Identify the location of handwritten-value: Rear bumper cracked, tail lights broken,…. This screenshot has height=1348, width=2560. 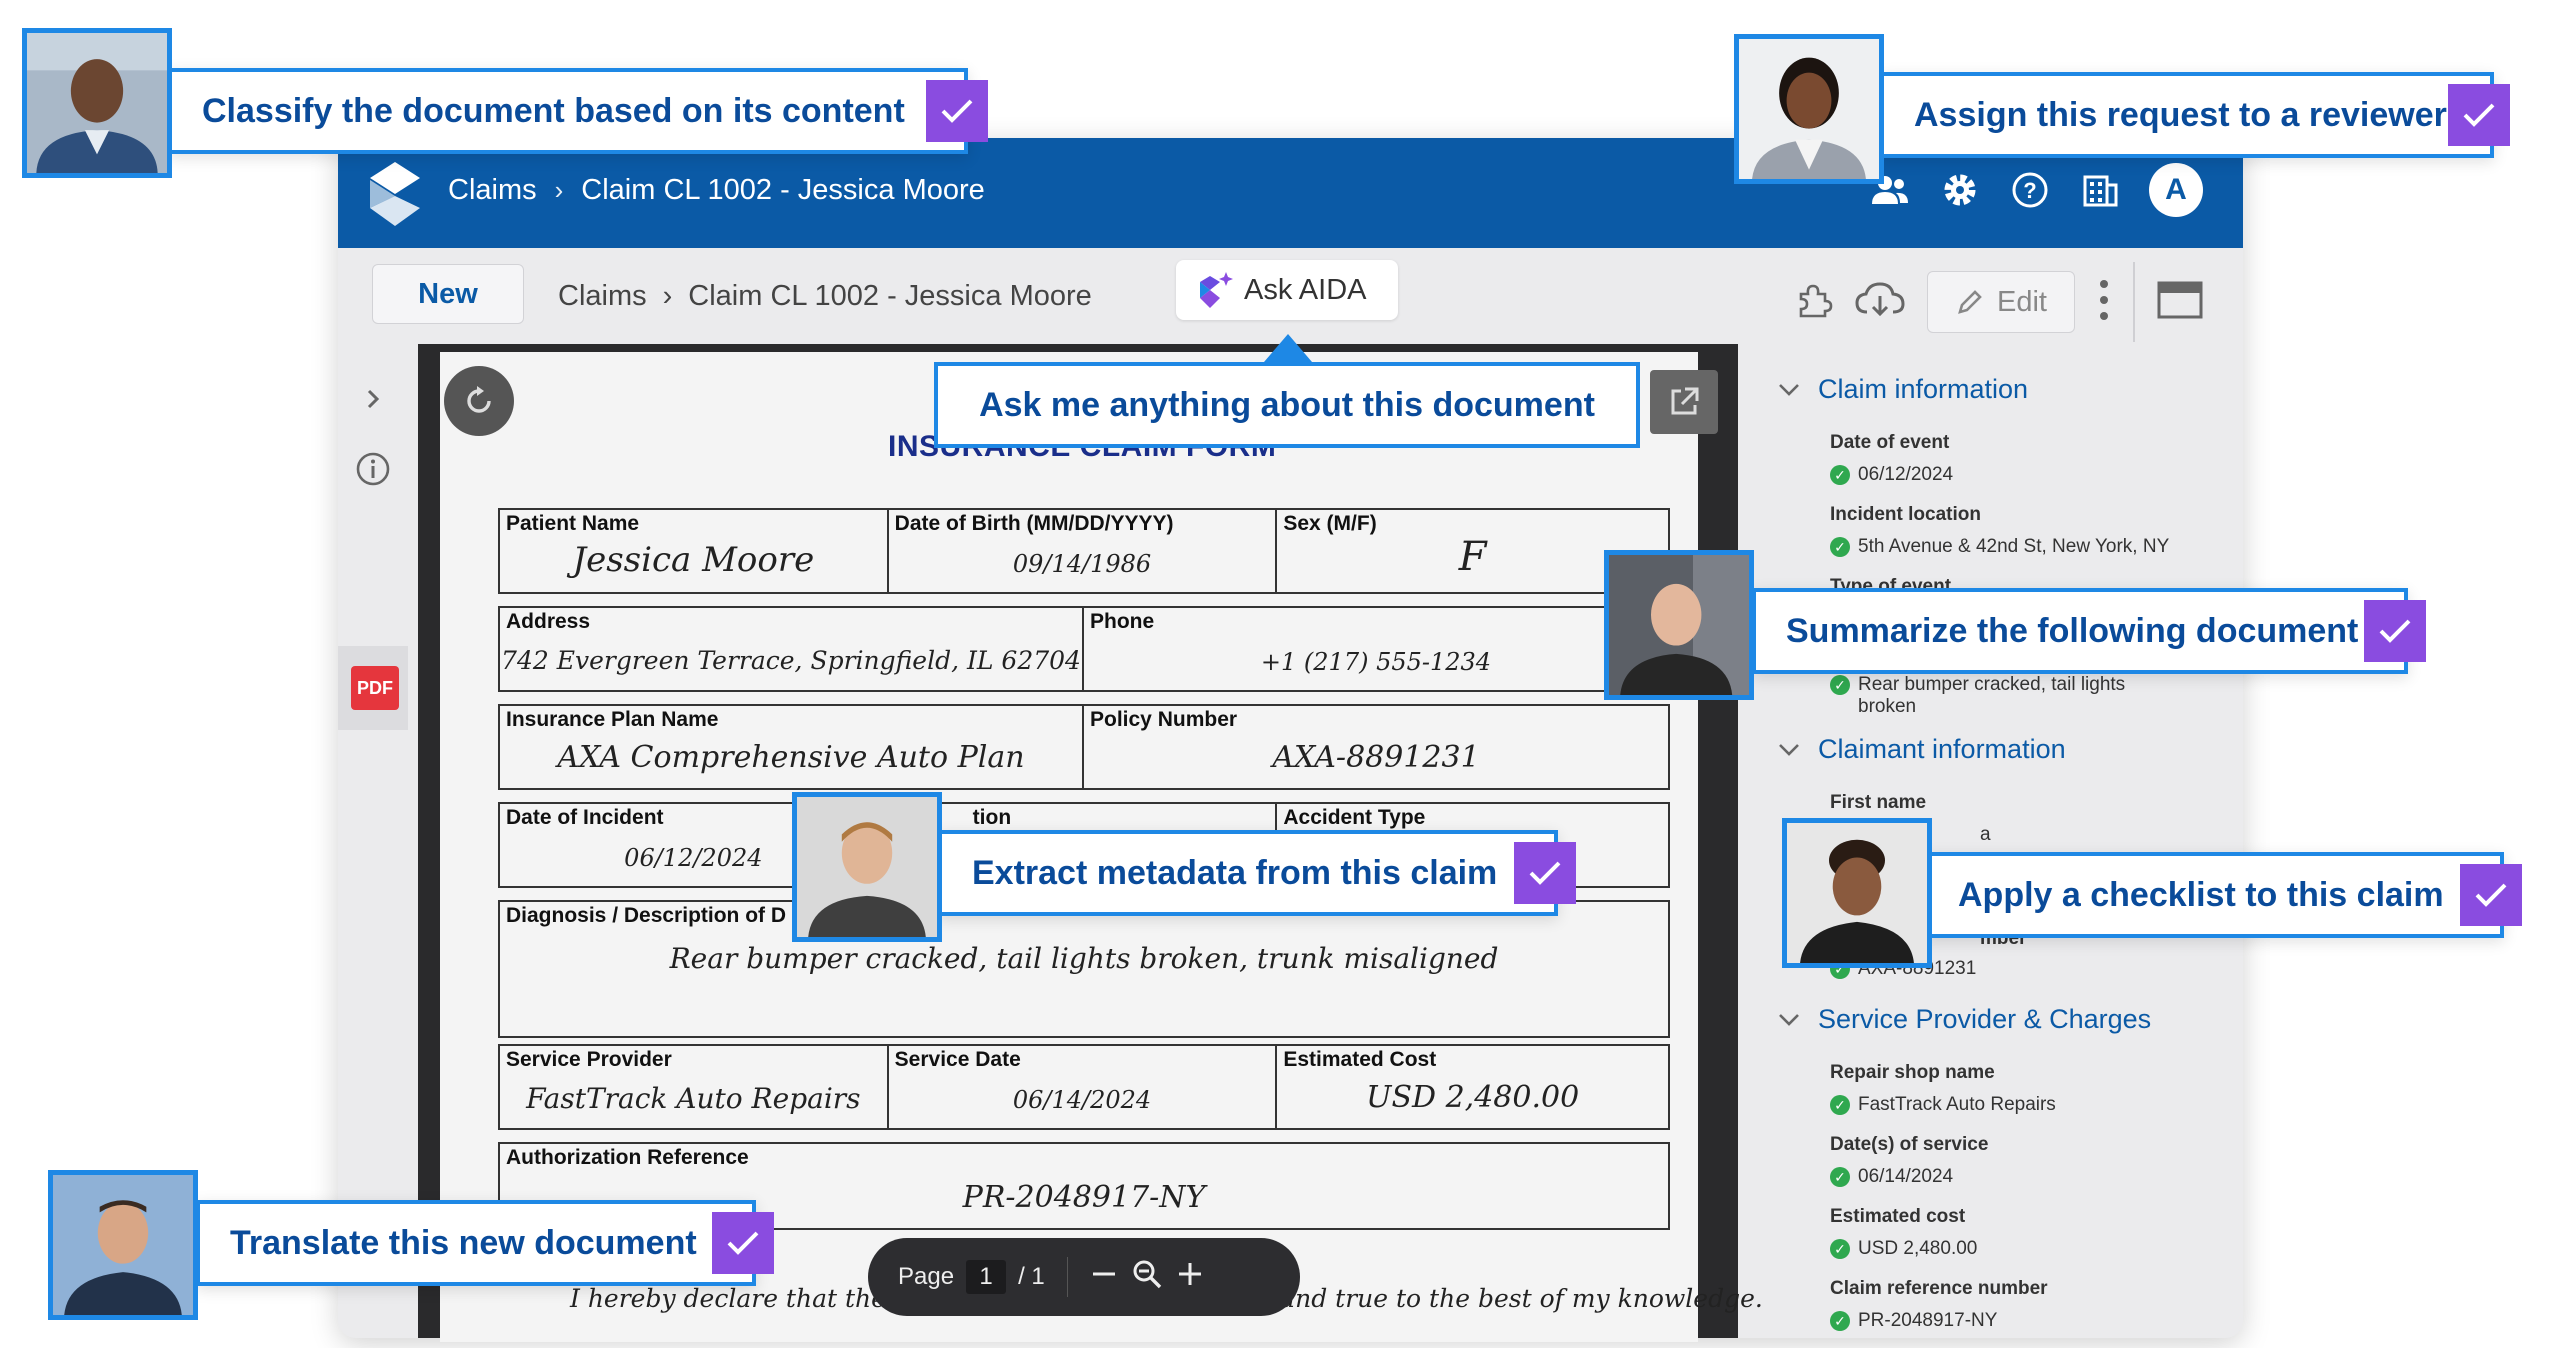
(1084, 958).